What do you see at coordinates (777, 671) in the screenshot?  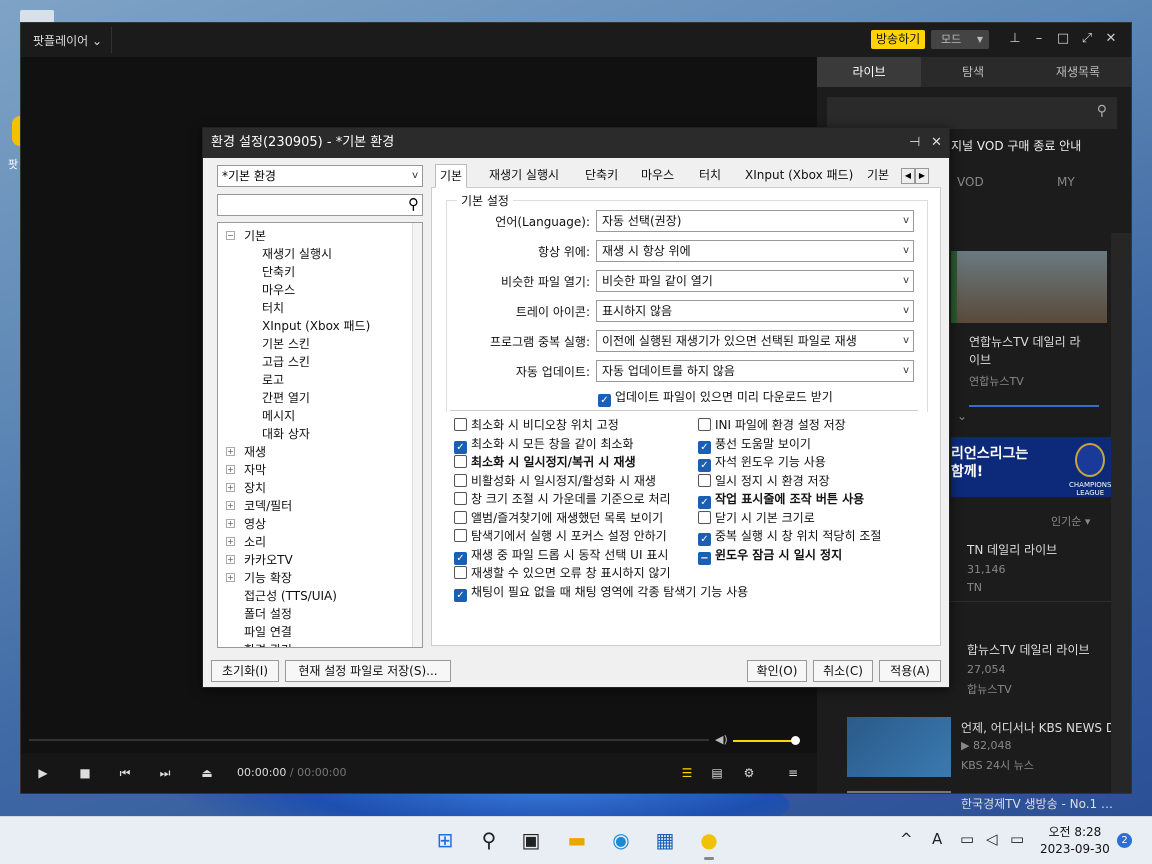 I see `ok-button: 확인(O)` at bounding box center [777, 671].